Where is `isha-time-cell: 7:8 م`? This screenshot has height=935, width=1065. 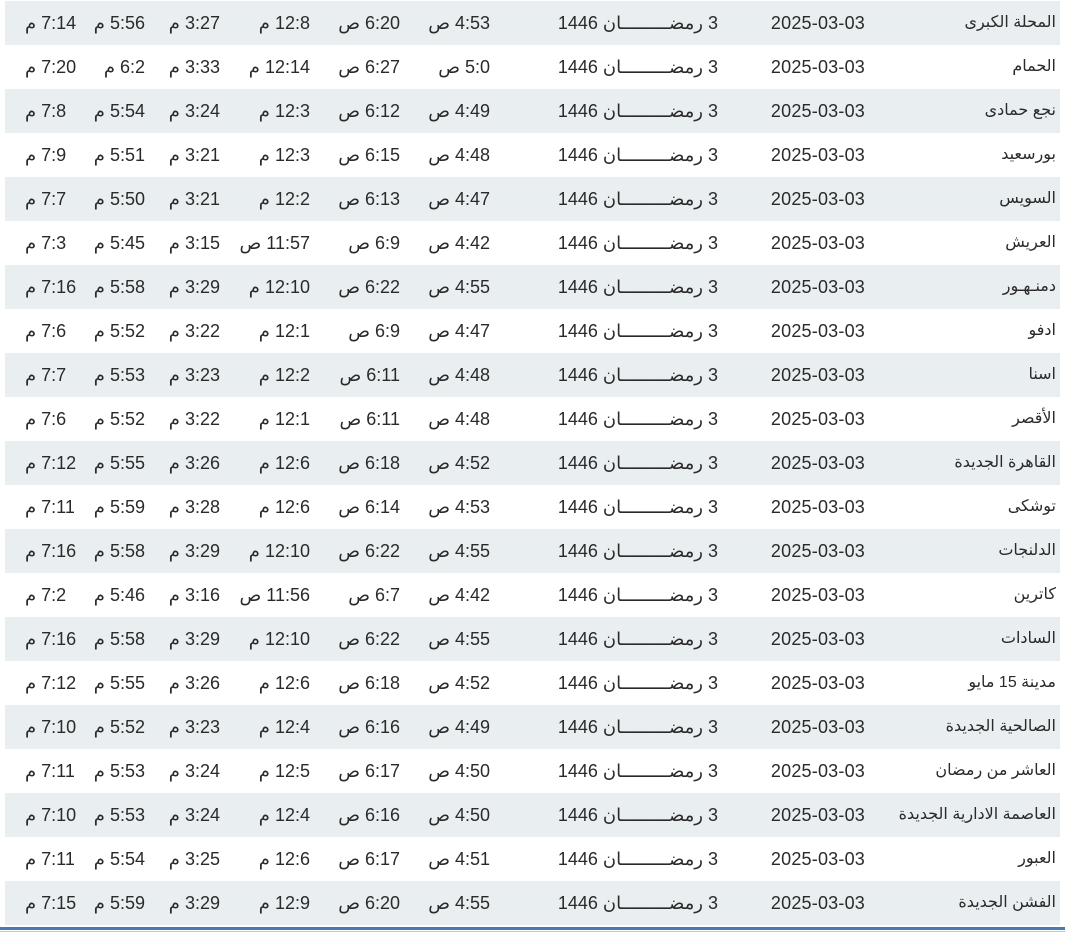 isha-time-cell: 7:8 م is located at coordinates (46, 111).